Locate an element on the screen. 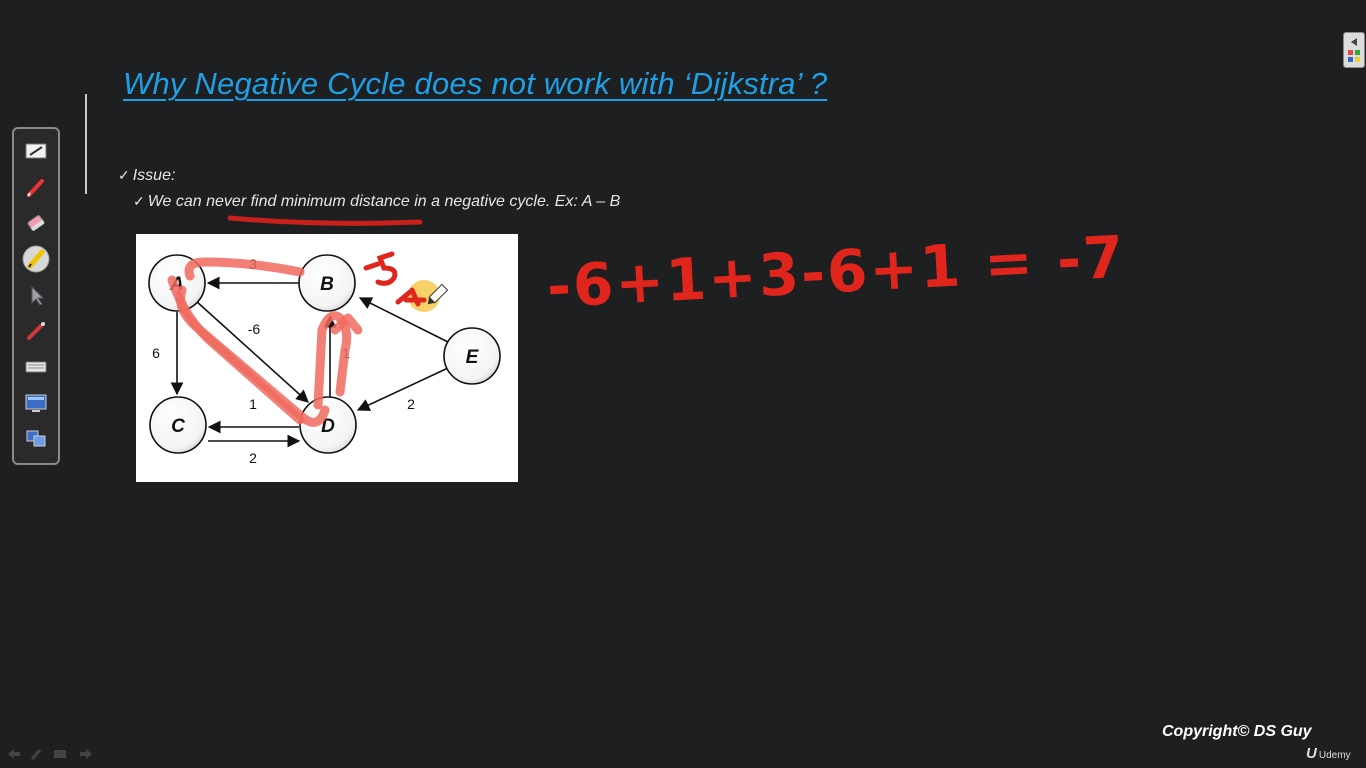 This screenshot has height=768, width=1366. node-c: C is located at coordinates (178, 425).